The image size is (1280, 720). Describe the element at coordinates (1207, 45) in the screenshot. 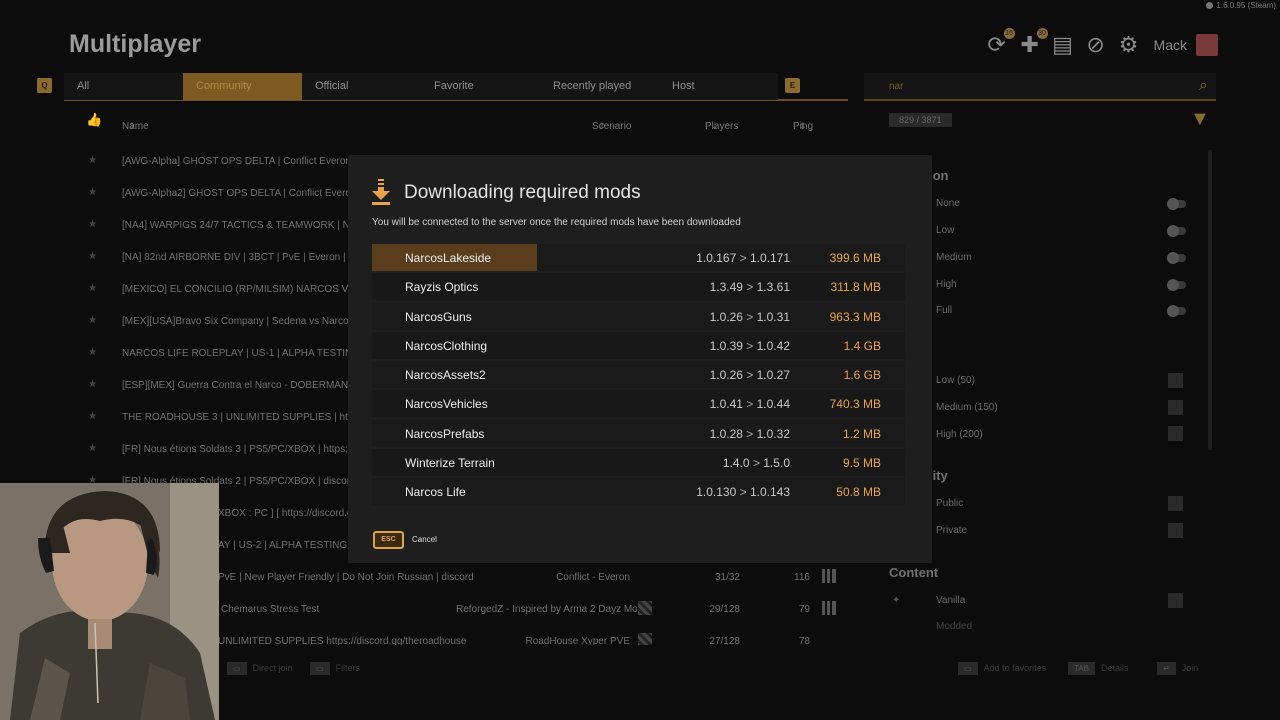

I see `avatar` at that location.